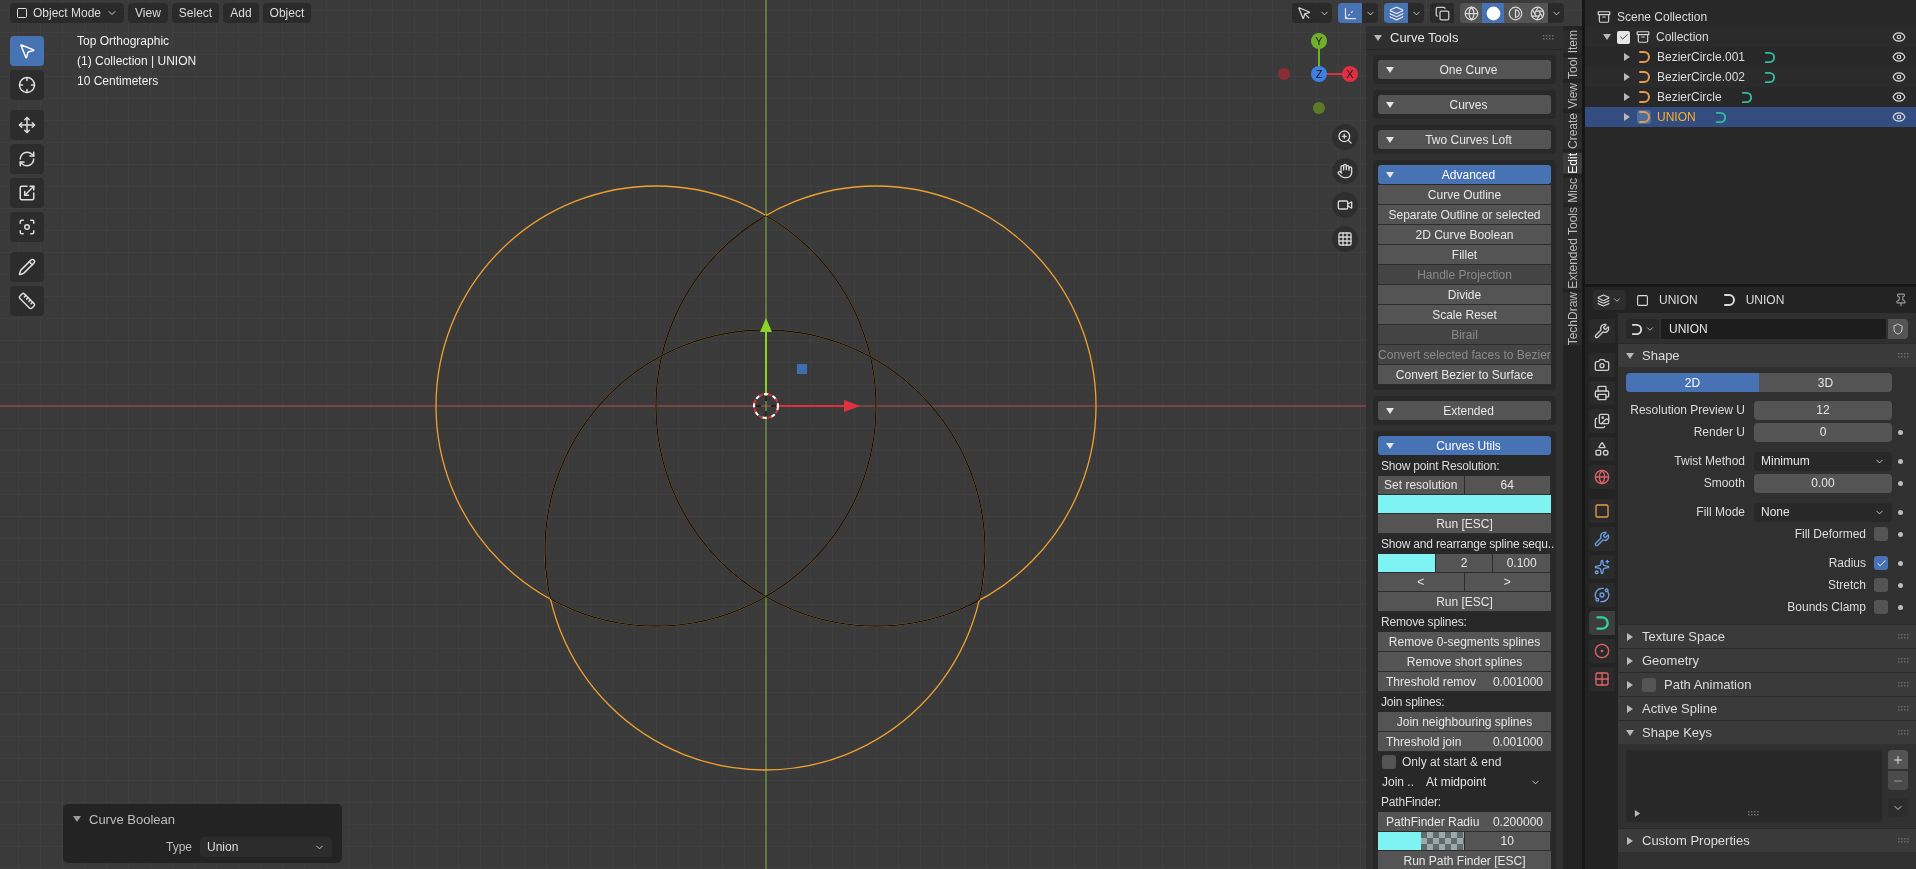 The image size is (1916, 869). Describe the element at coordinates (1767, 708) in the screenshot. I see `panel-header: Active Spline` at that location.